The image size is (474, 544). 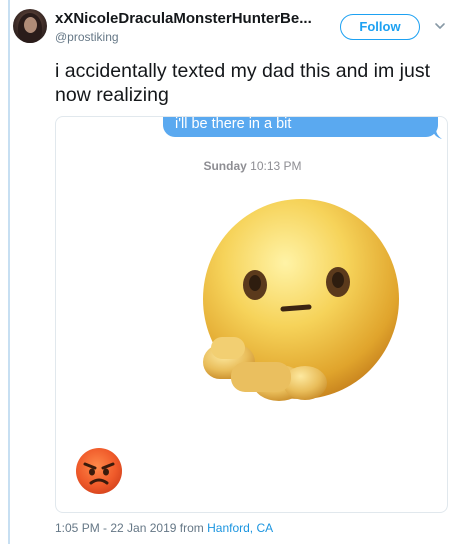 I want to click on angry-face-emoji, so click(x=99, y=471).